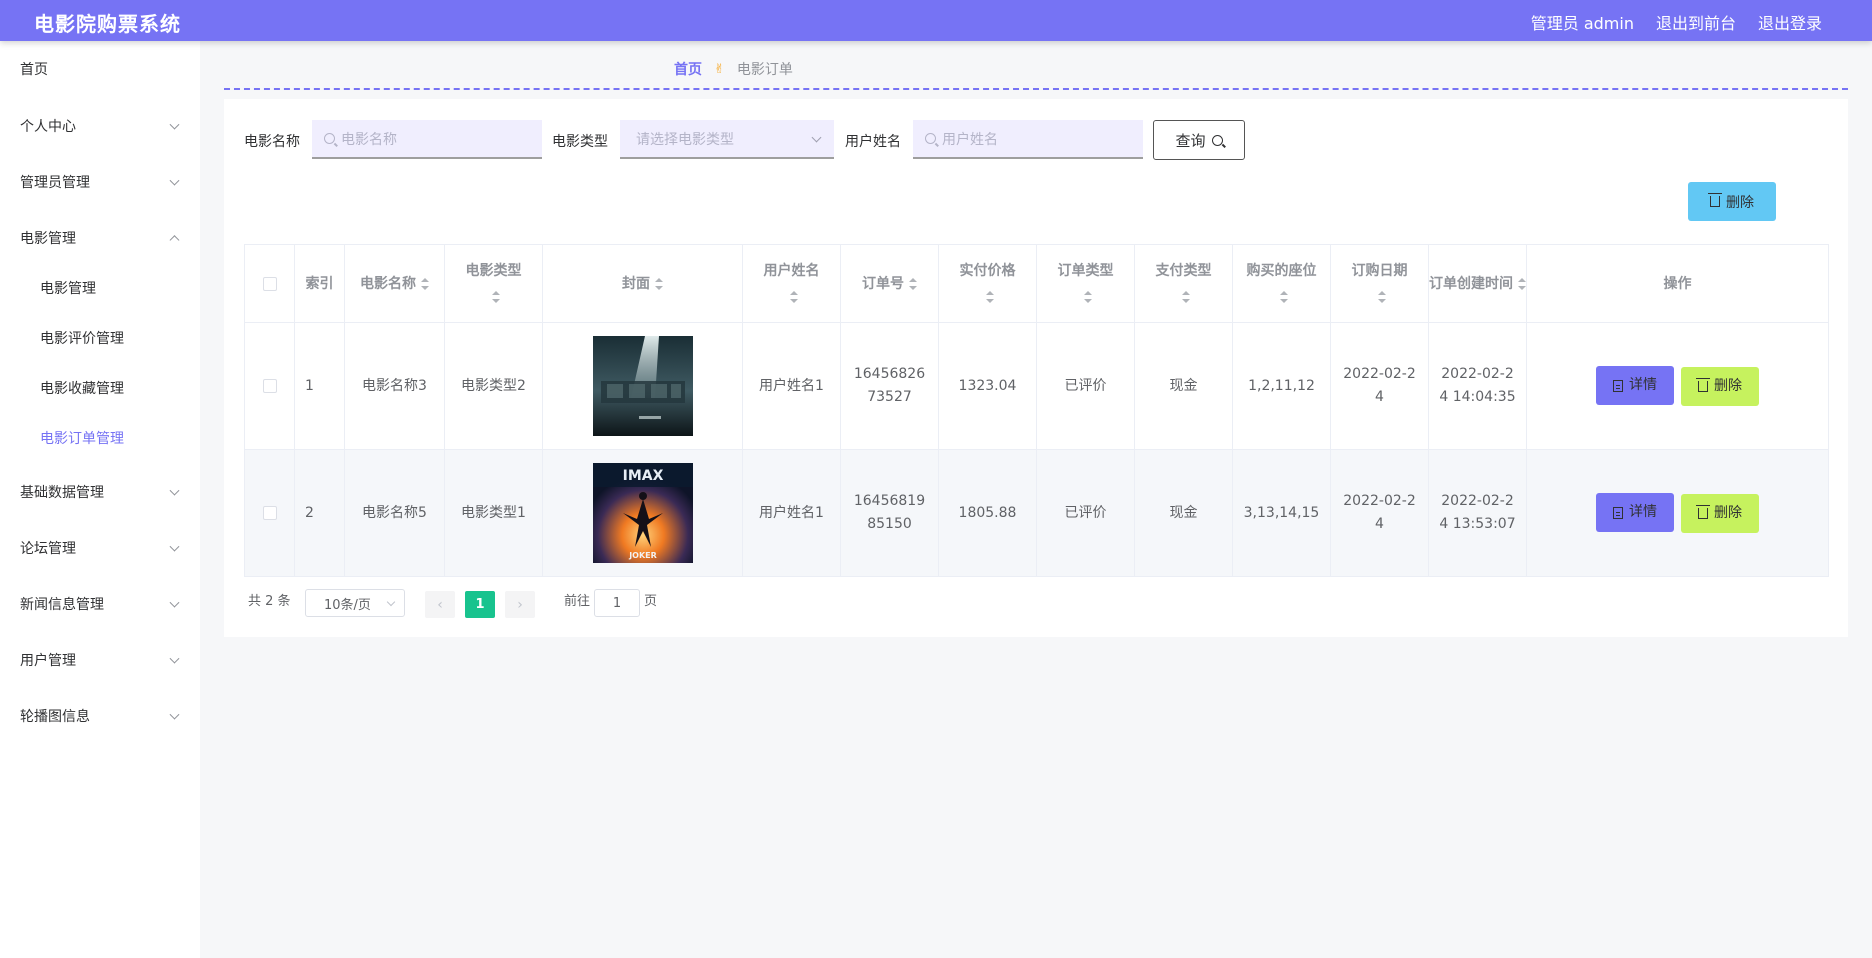  What do you see at coordinates (1471, 283) in the screenshot?
I see `column-header-label: 订单创建时间` at bounding box center [1471, 283].